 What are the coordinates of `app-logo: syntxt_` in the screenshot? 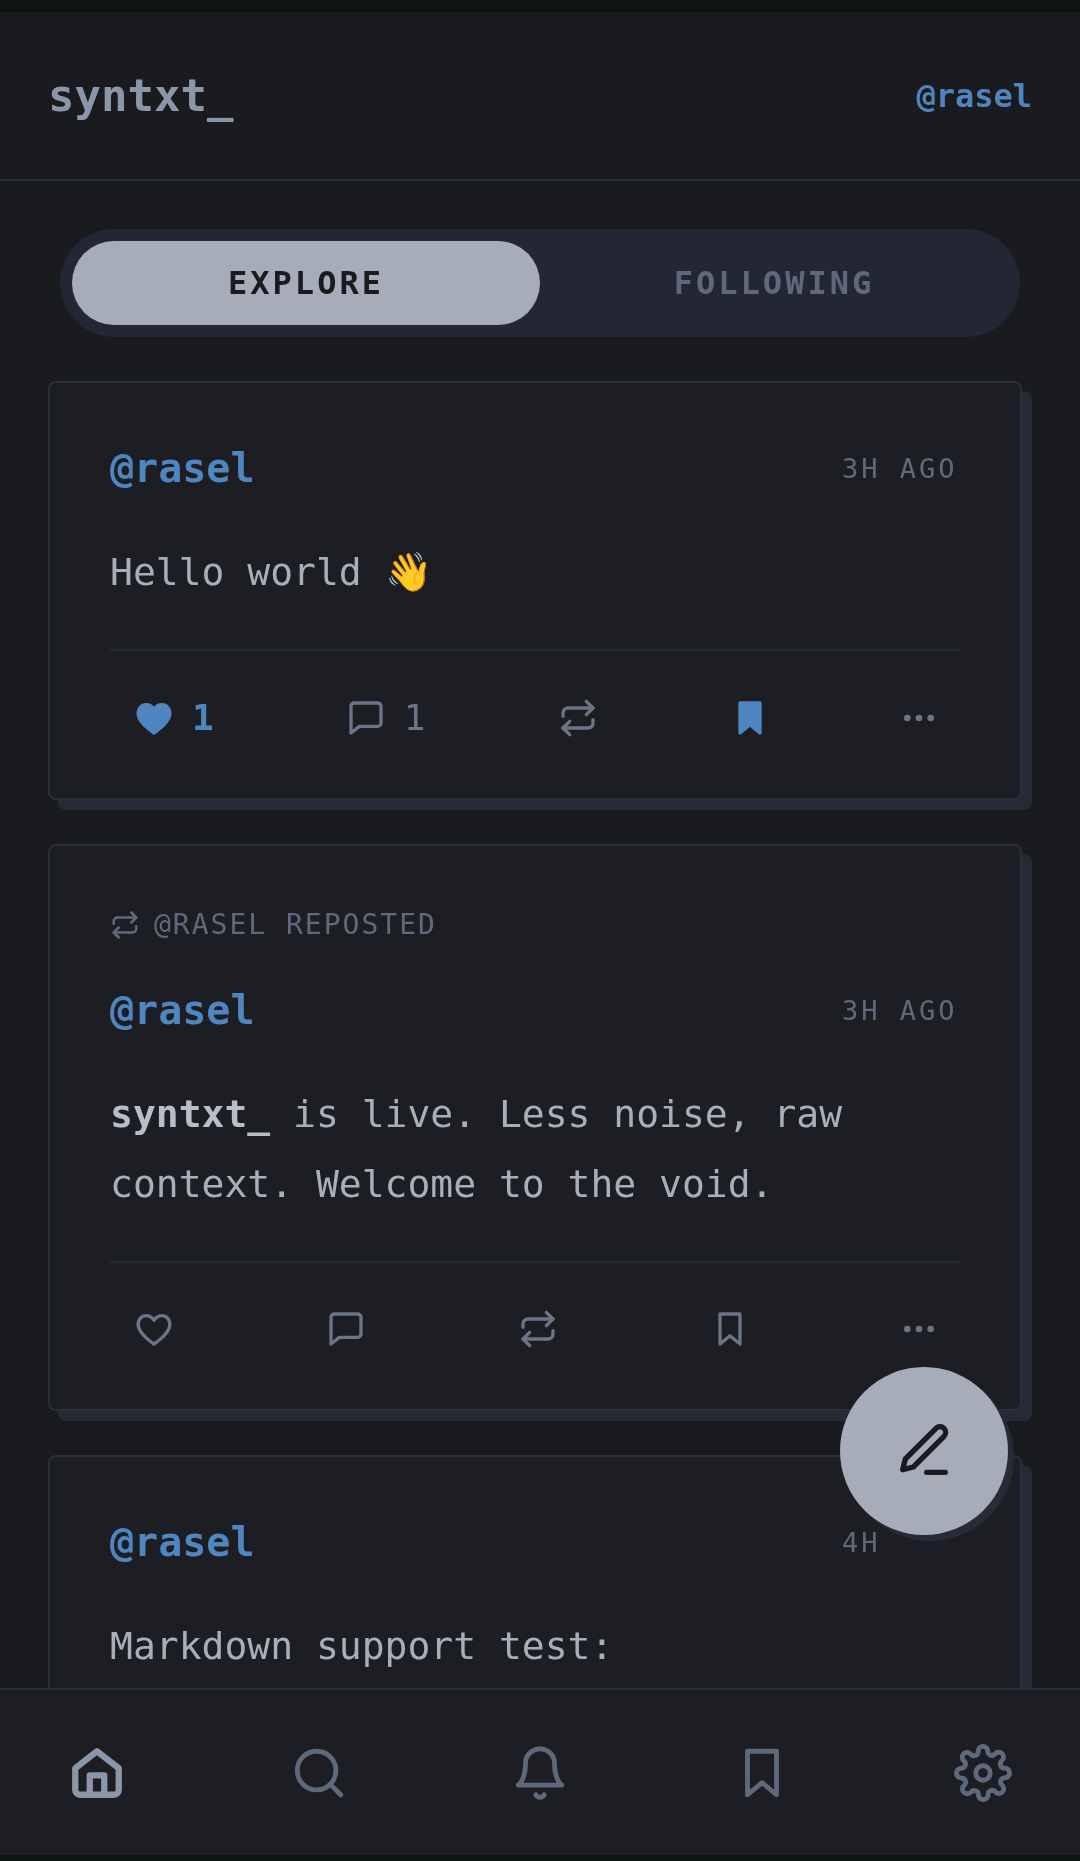 It's located at (141, 95).